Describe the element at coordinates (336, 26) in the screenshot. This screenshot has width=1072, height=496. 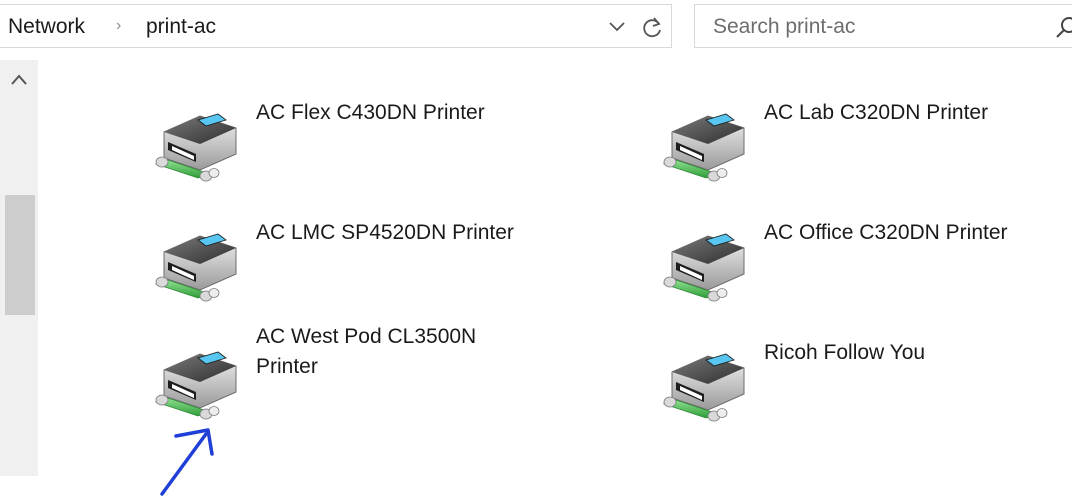
I see `address-bar: Network › print-ac` at that location.